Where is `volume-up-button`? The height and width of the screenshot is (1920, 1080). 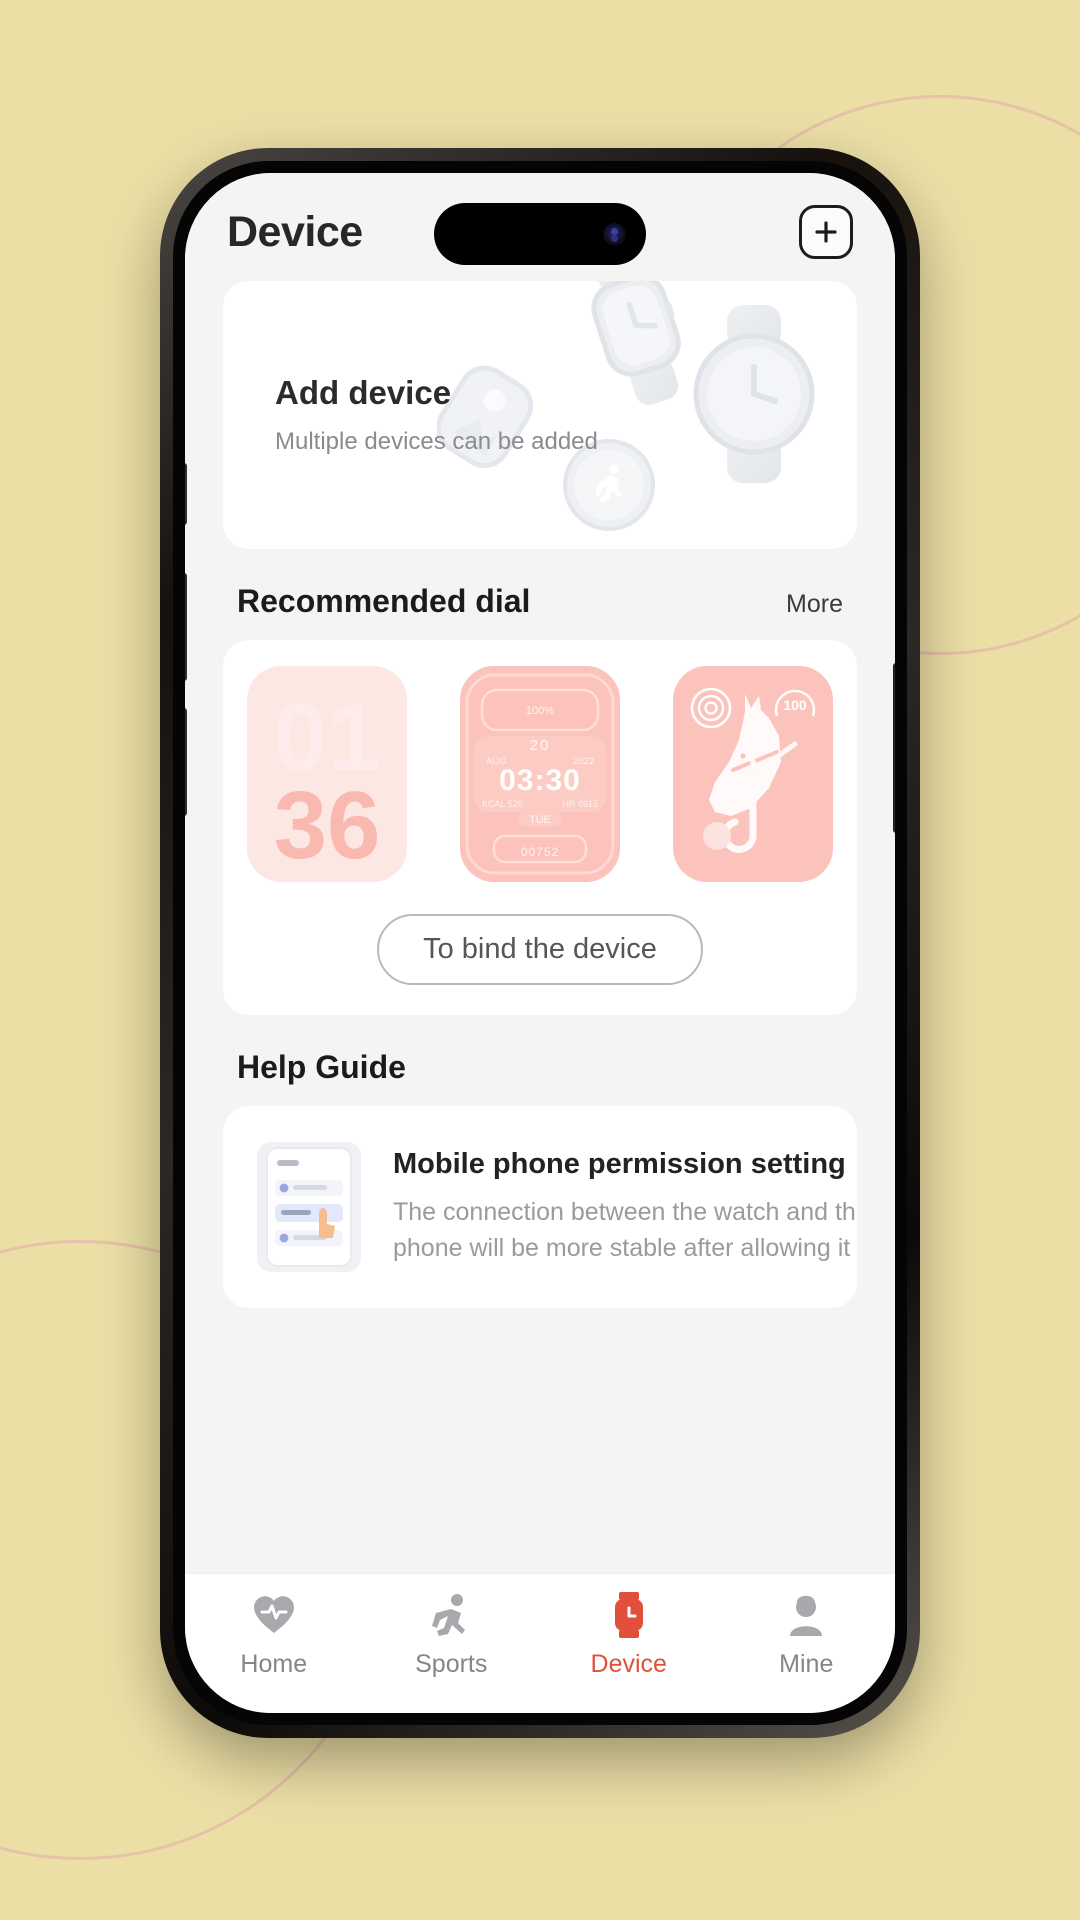 volume-up-button is located at coordinates (186, 627).